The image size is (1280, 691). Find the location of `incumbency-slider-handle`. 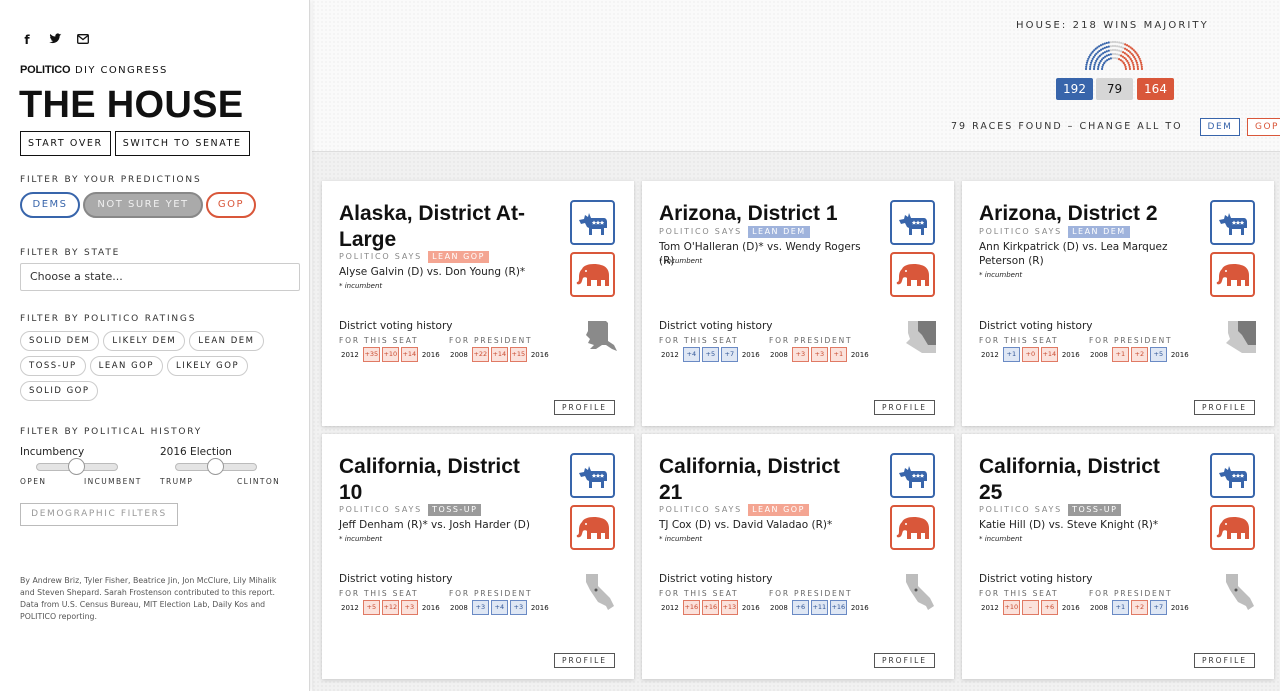

incumbency-slider-handle is located at coordinates (76, 466).